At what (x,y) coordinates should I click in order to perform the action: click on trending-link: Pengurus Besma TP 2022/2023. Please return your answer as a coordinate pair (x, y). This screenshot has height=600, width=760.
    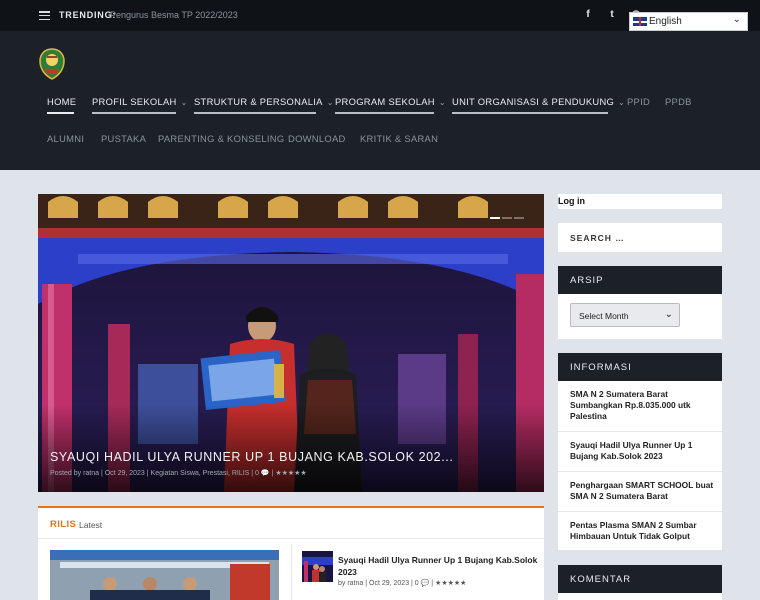
    Looking at the image, I should click on (174, 15).